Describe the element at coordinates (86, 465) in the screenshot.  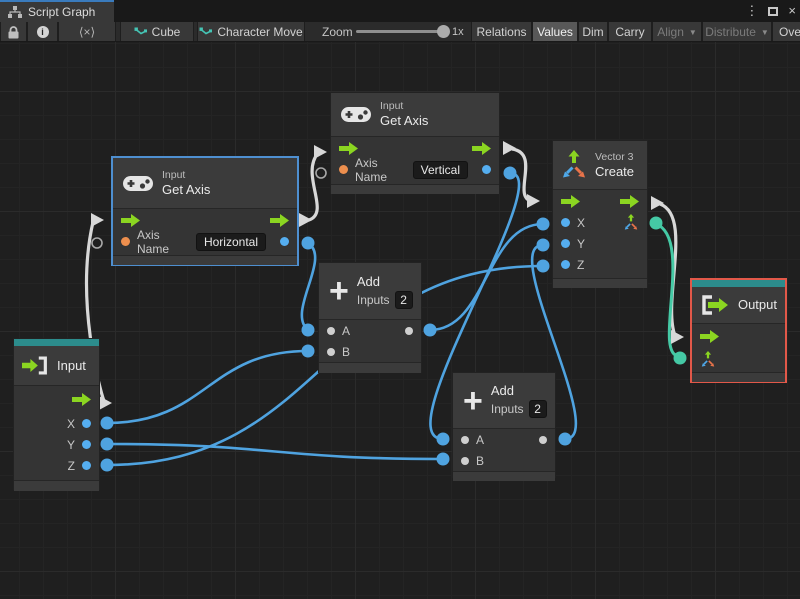
I see `port-z-output` at that location.